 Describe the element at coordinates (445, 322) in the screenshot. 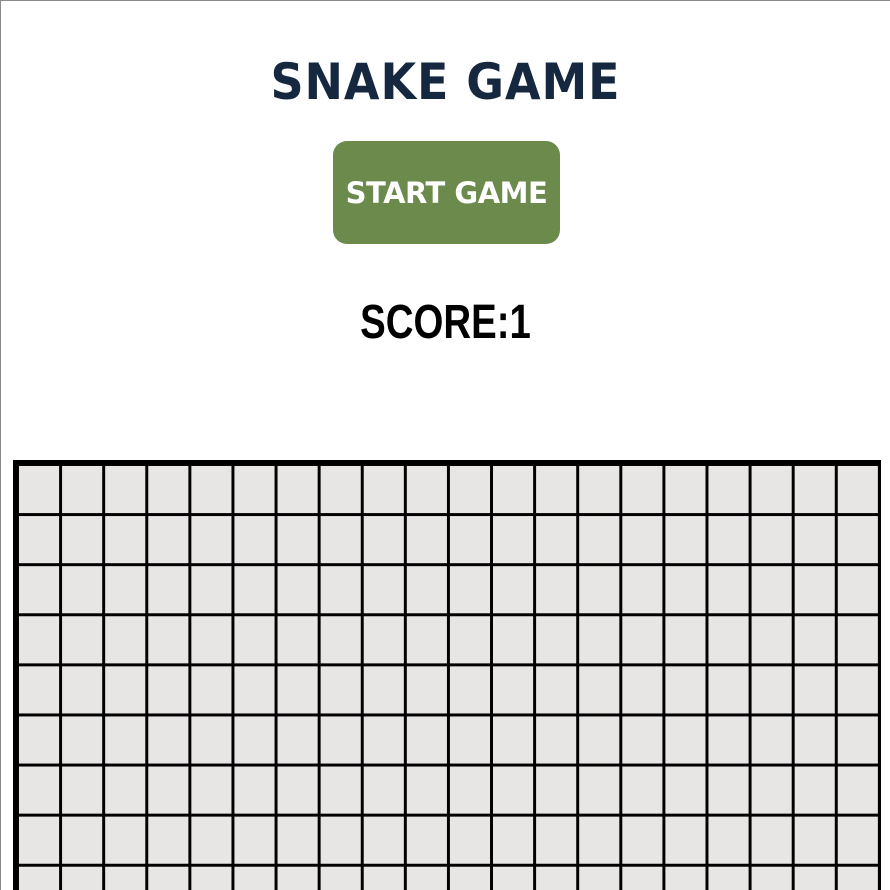

I see `score-display: SCORE:1` at that location.